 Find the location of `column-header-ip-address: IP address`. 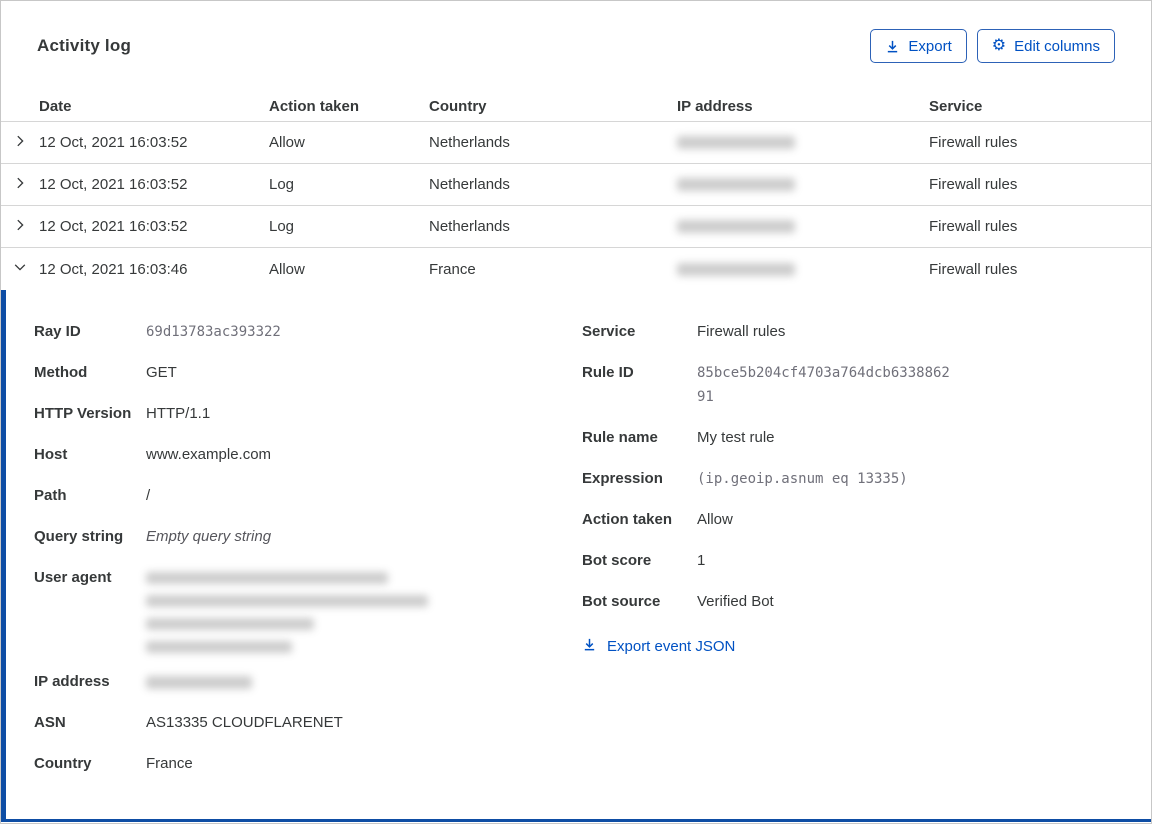

column-header-ip-address: IP address is located at coordinates (715, 106).